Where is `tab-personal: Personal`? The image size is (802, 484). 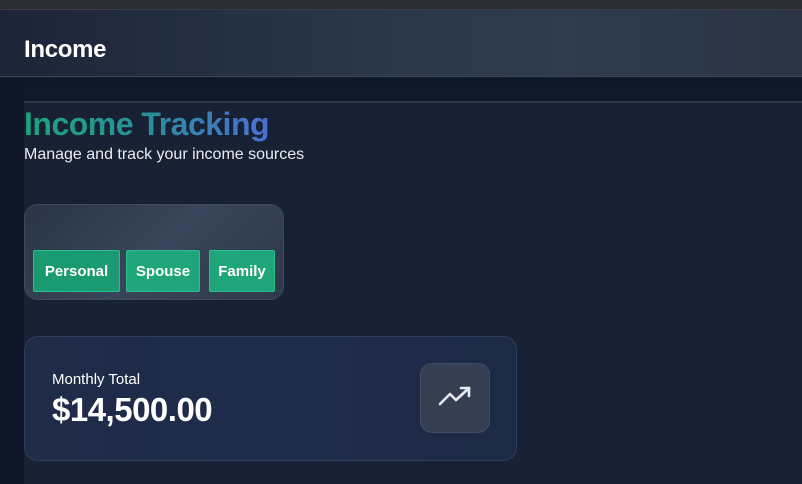
tab-personal: Personal is located at coordinates (76, 271).